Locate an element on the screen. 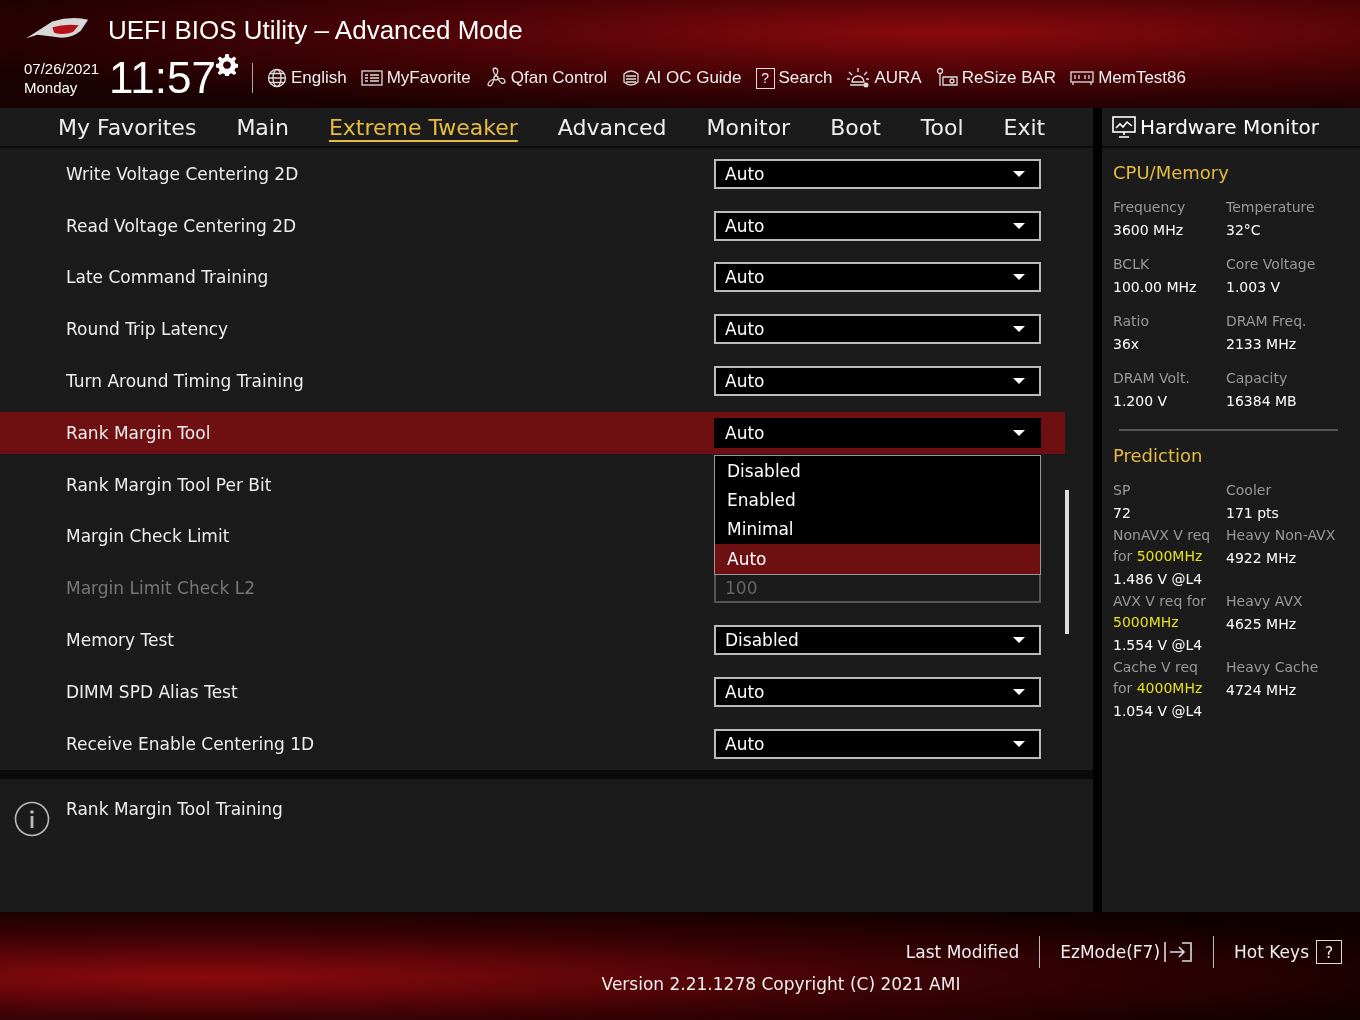  setting-label: Write Voltage Centering 2D is located at coordinates (182, 173).